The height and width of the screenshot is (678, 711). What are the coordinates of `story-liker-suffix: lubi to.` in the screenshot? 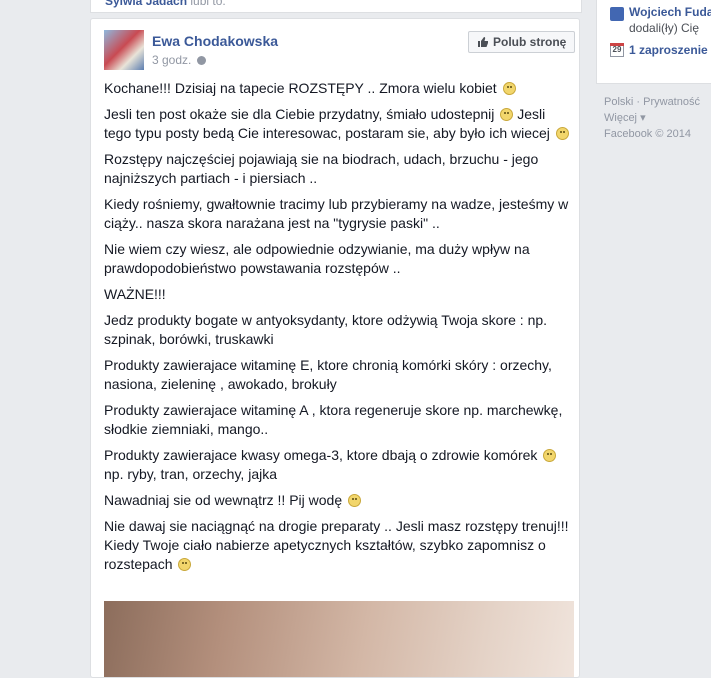 It's located at (208, 4).